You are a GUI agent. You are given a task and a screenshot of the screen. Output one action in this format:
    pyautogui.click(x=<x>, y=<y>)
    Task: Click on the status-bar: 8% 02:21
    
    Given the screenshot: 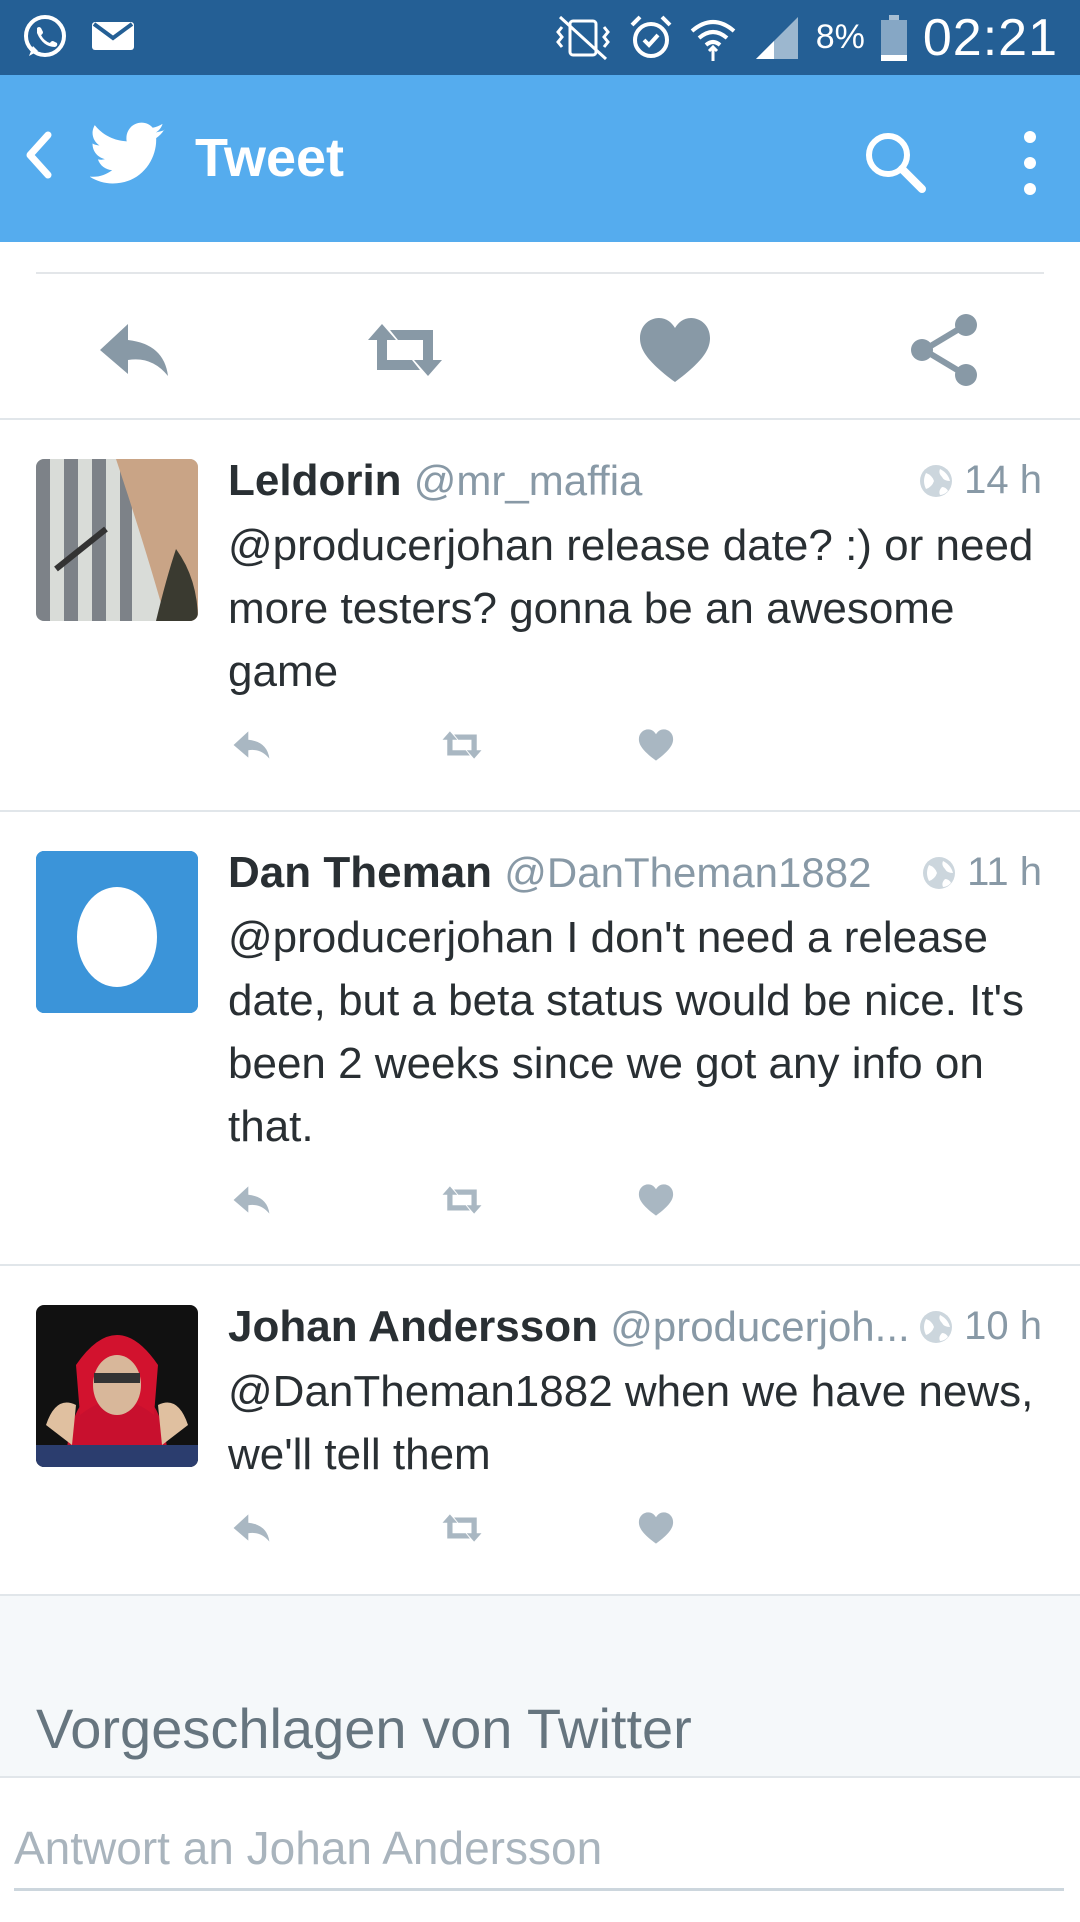 What is the action you would take?
    pyautogui.click(x=540, y=37)
    